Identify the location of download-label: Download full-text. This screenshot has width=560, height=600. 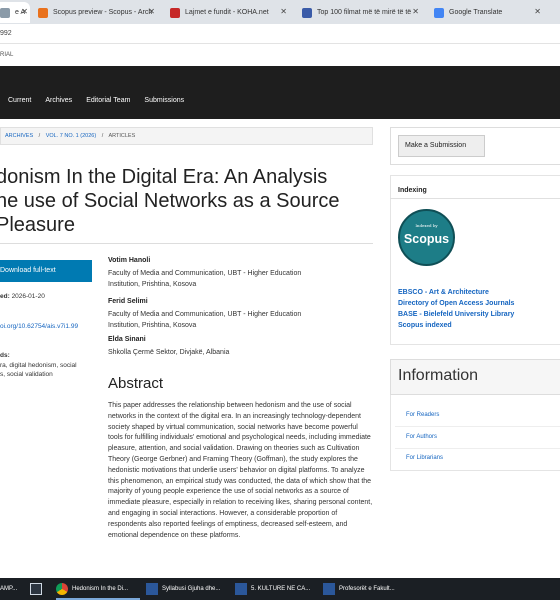
(28, 270).